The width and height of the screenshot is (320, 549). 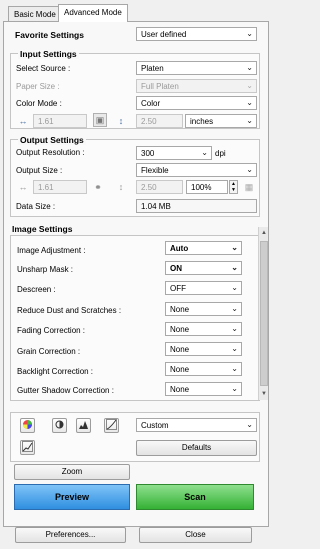 I want to click on output-settings-heading: Output Settings, so click(x=52, y=140).